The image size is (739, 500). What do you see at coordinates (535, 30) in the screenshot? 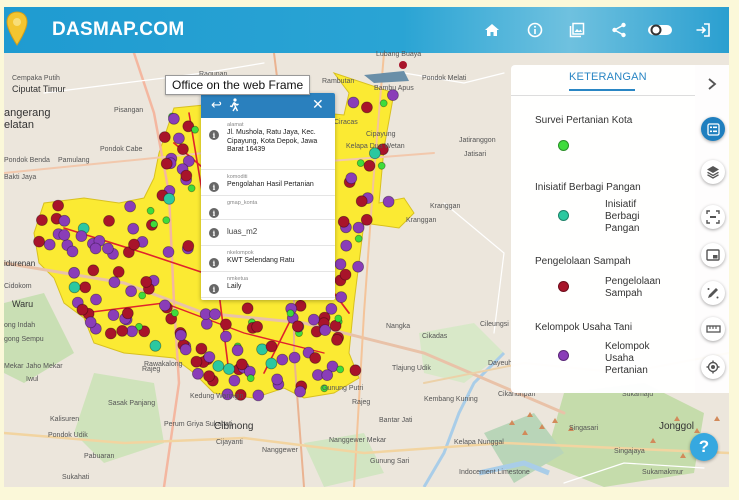
I see `info-icon` at bounding box center [535, 30].